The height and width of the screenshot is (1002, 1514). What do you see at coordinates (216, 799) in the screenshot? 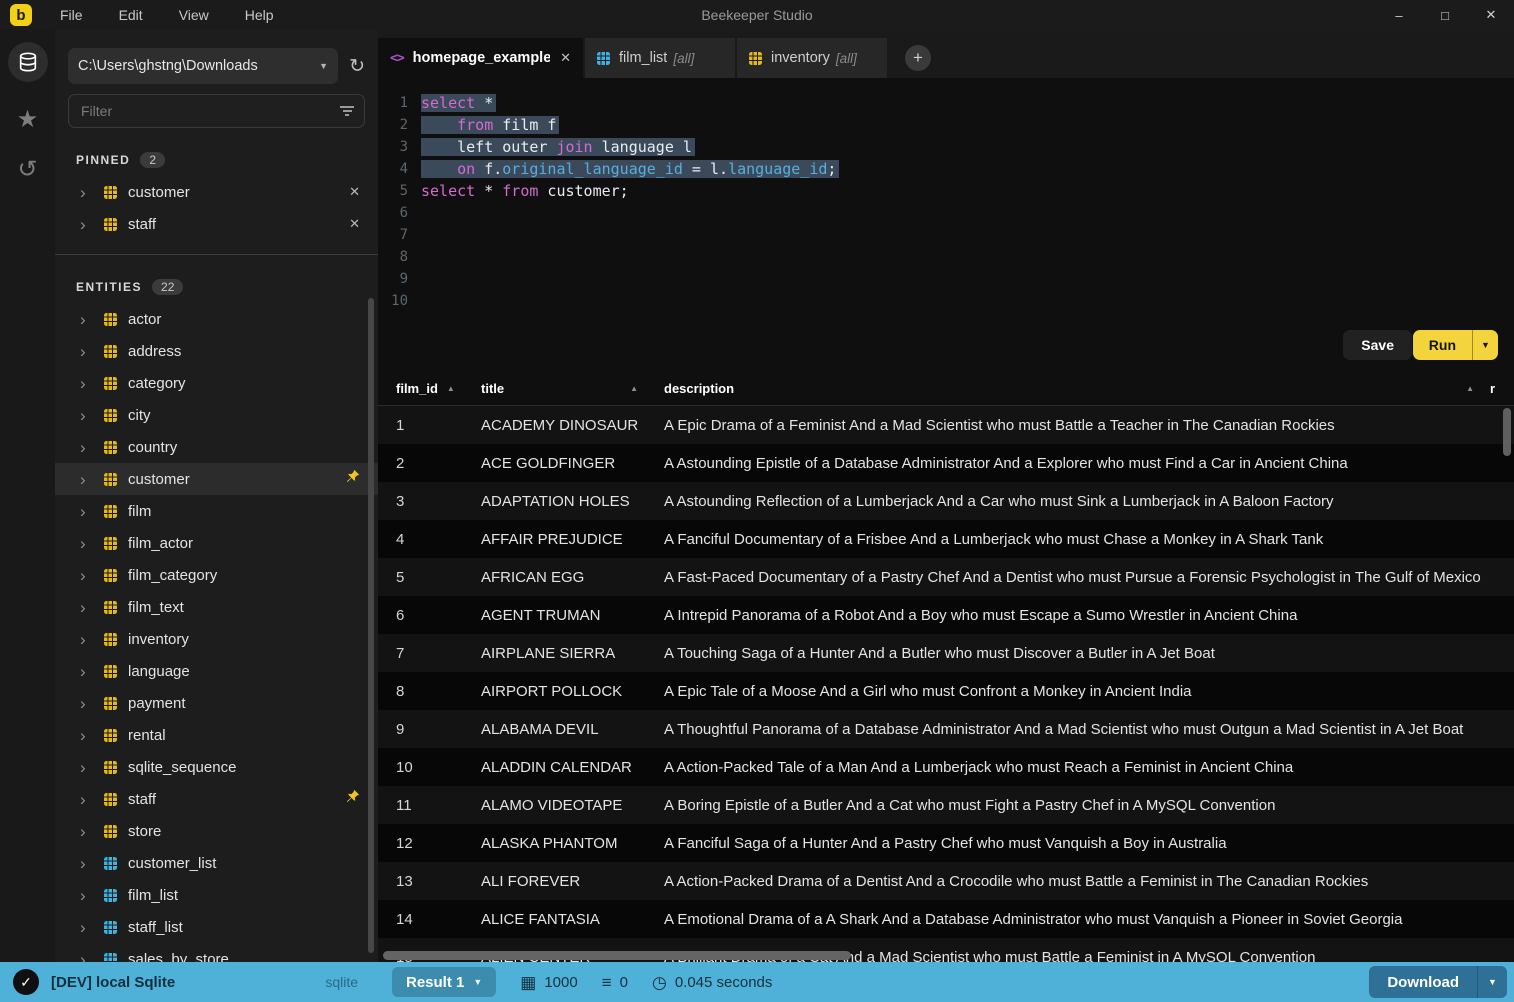
I see `sidebar-item-staff: › staff` at bounding box center [216, 799].